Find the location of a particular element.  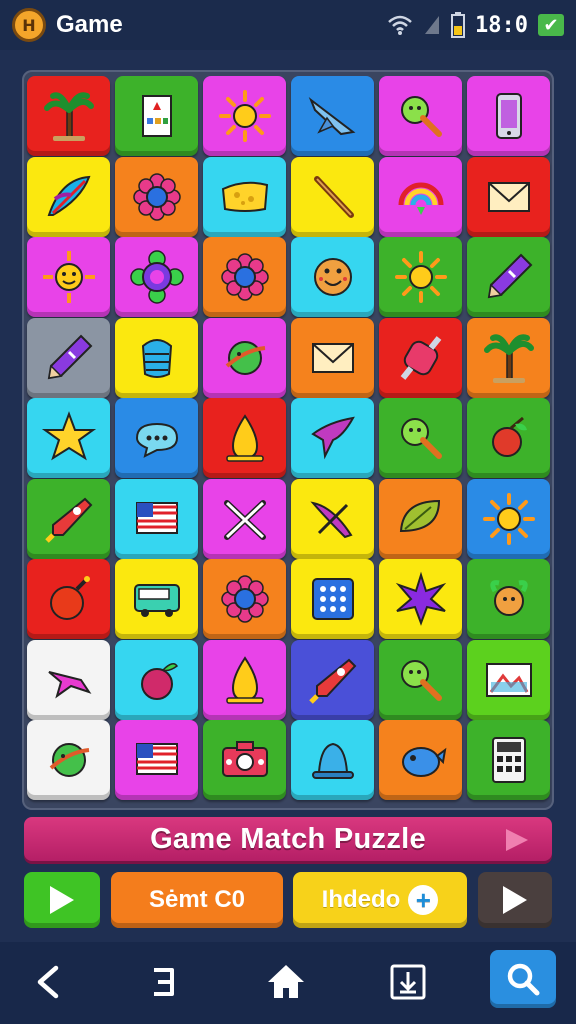

home-button is located at coordinates (286, 982).